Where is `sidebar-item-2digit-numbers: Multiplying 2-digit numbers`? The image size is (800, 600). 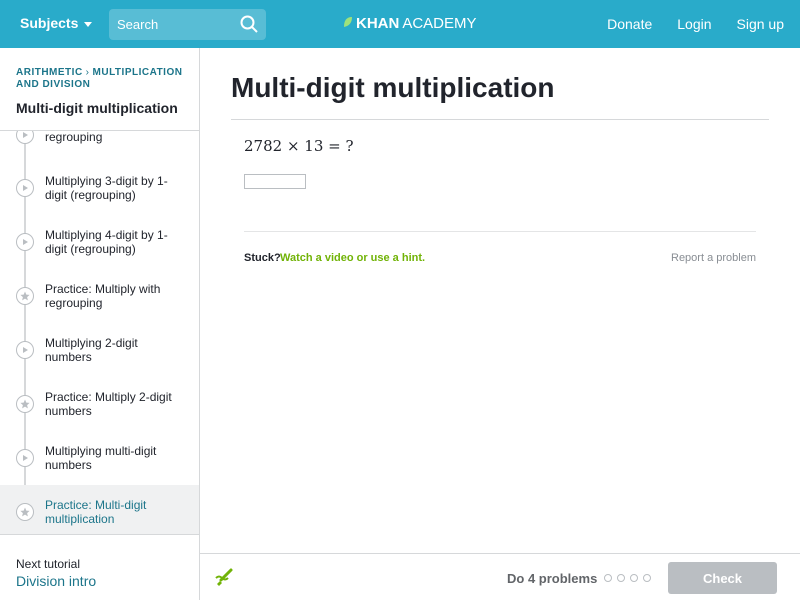
sidebar-item-2digit-numbers: Multiplying 2-digit numbers is located at coordinates (99, 350).